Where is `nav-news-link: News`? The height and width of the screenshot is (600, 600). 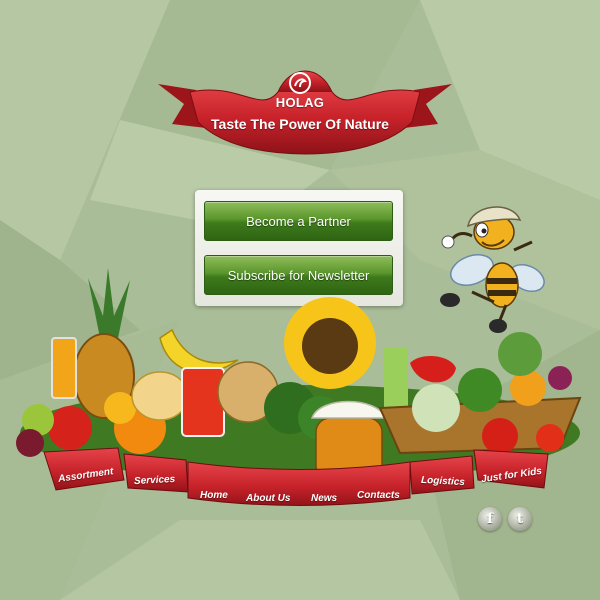
nav-news-link: News is located at coordinates (324, 498).